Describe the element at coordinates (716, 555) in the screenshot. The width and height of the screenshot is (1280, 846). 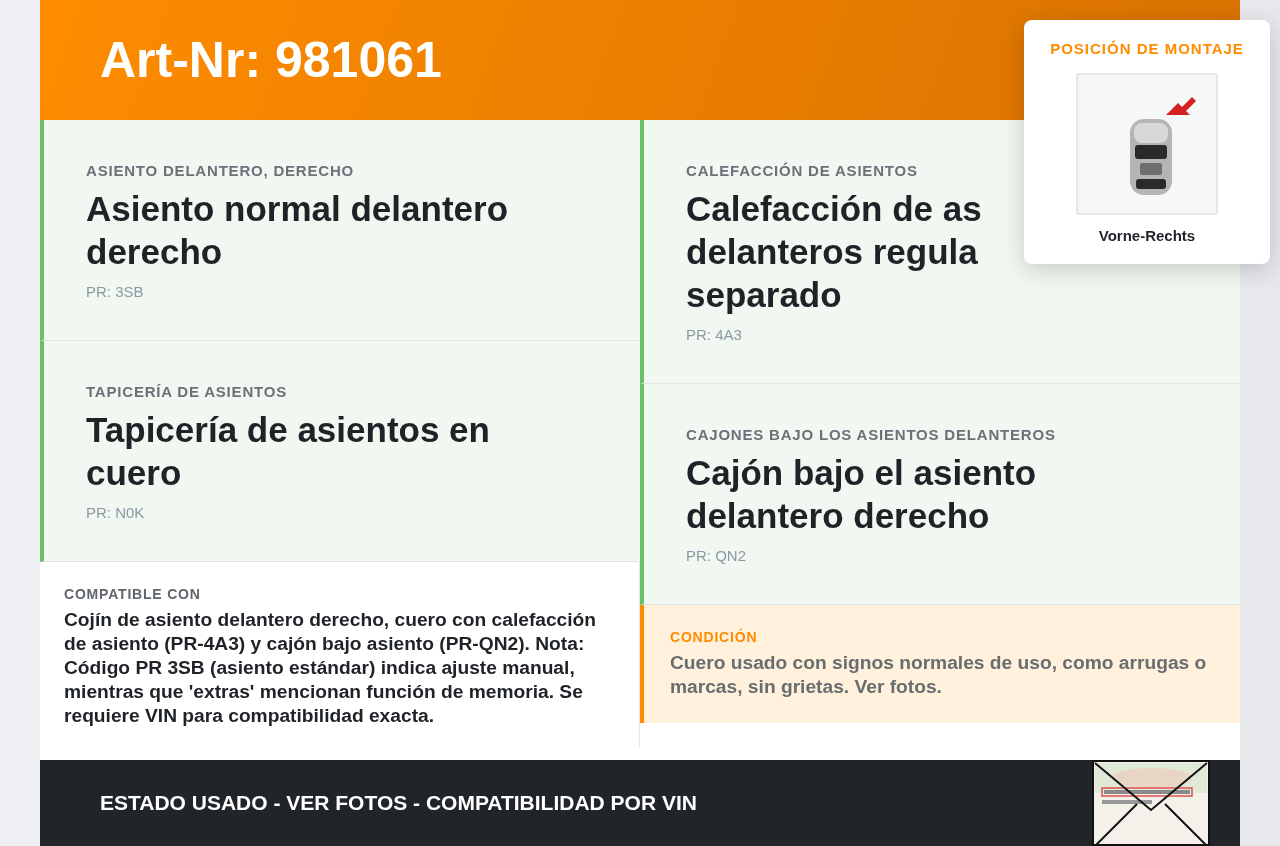
I see `pr-code: PR: QN2` at that location.